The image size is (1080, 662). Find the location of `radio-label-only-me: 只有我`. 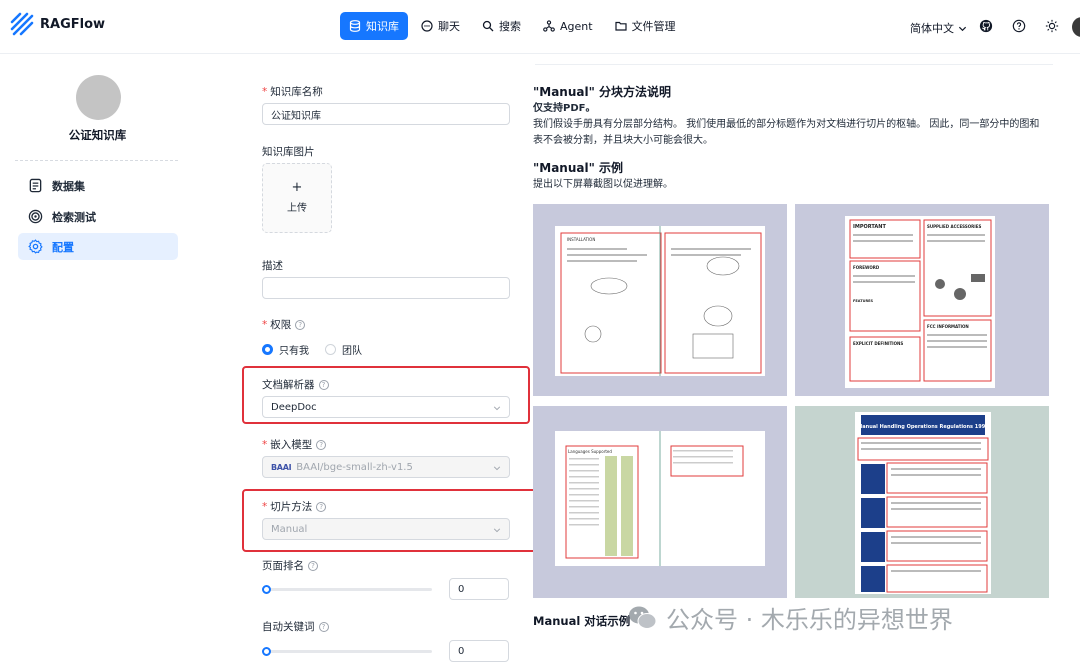

radio-label-only-me: 只有我 is located at coordinates (294, 351).